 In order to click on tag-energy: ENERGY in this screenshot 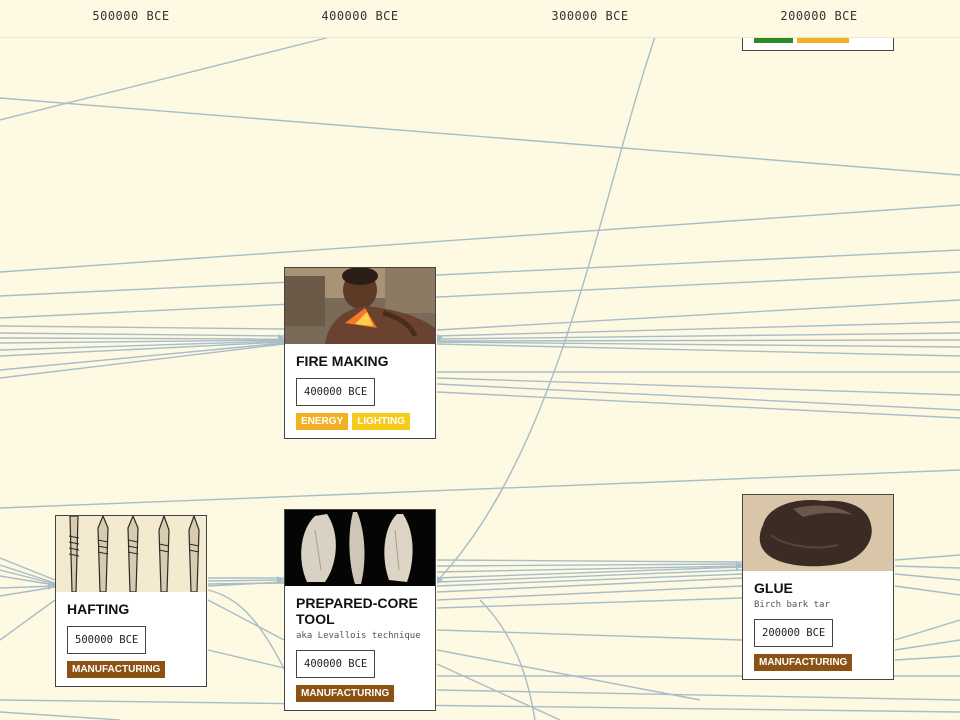, I will do `click(322, 421)`.